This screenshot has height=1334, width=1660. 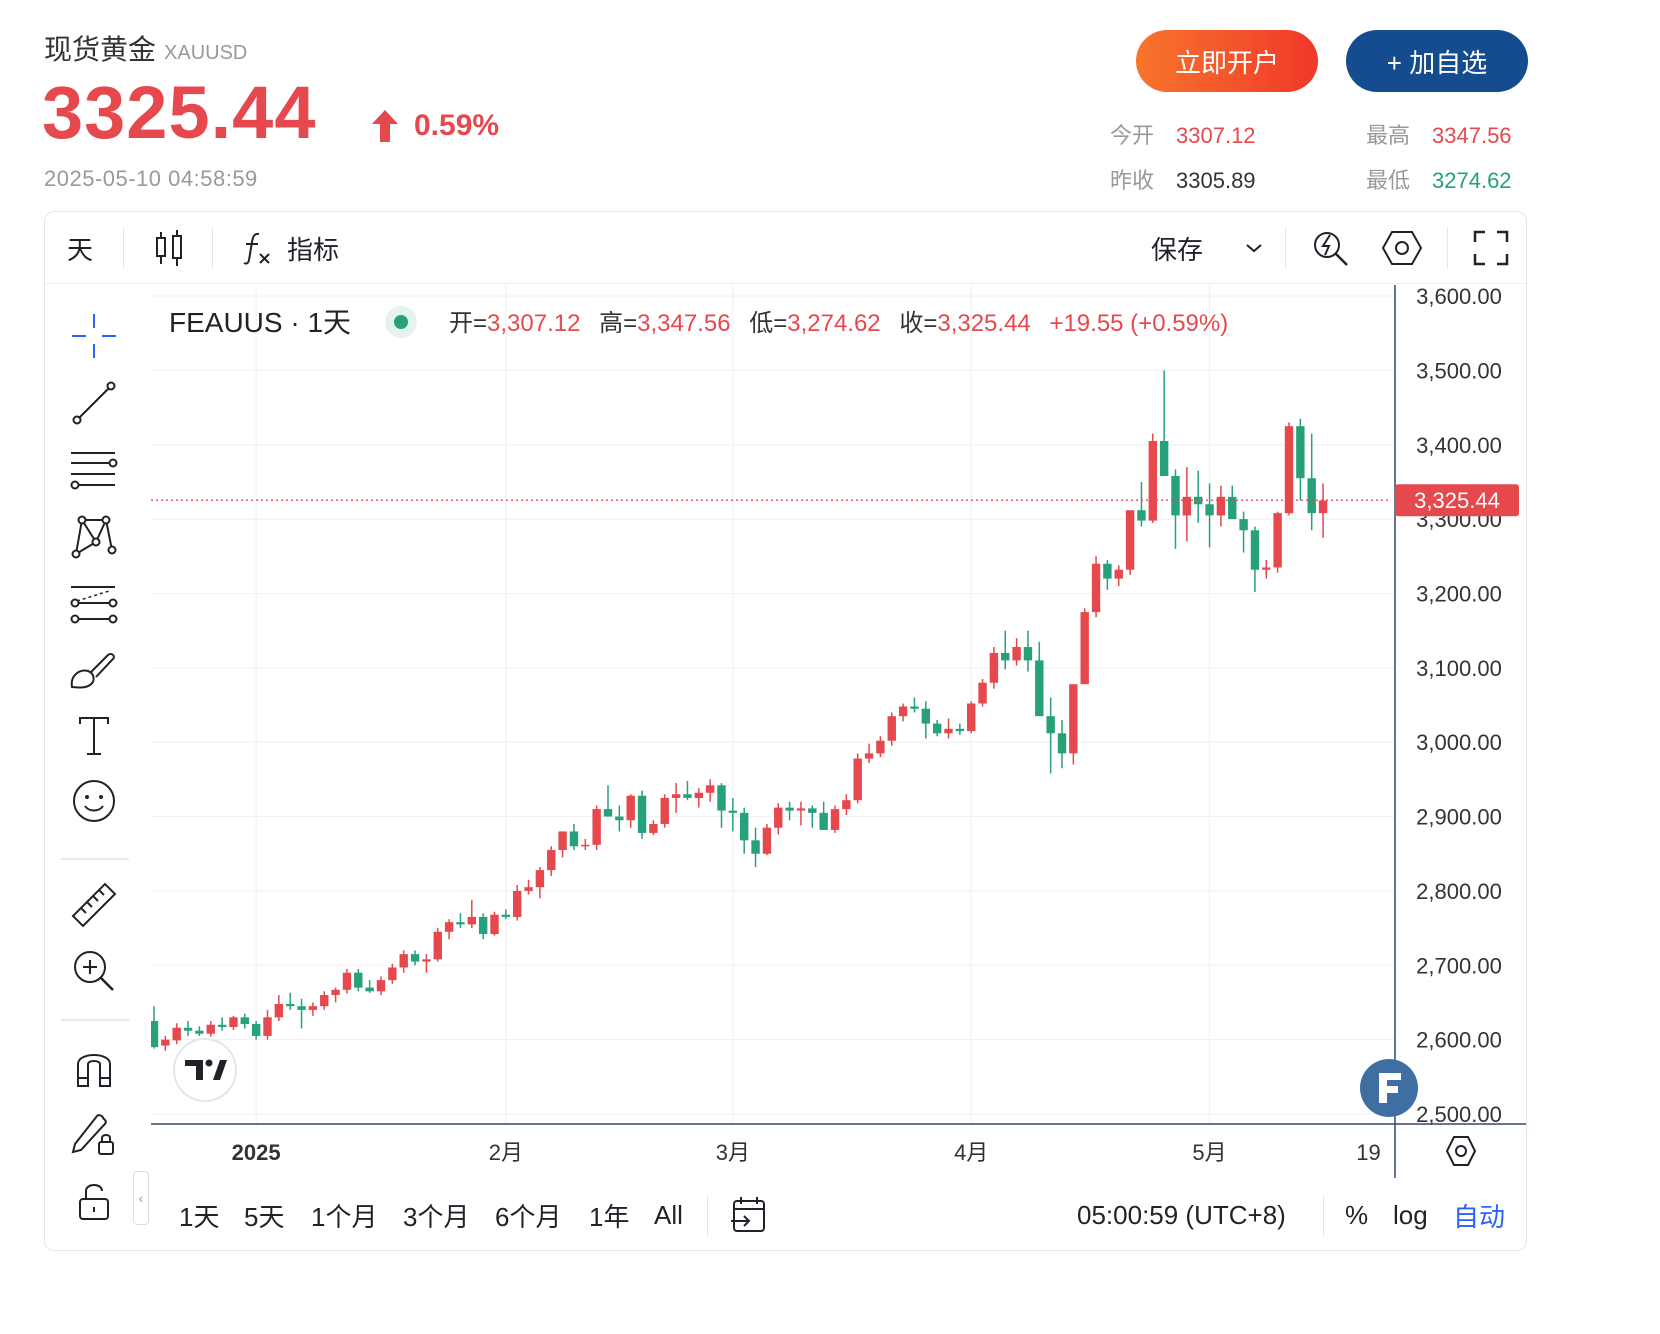 What do you see at coordinates (94, 971) in the screenshot?
I see `zoom-tool` at bounding box center [94, 971].